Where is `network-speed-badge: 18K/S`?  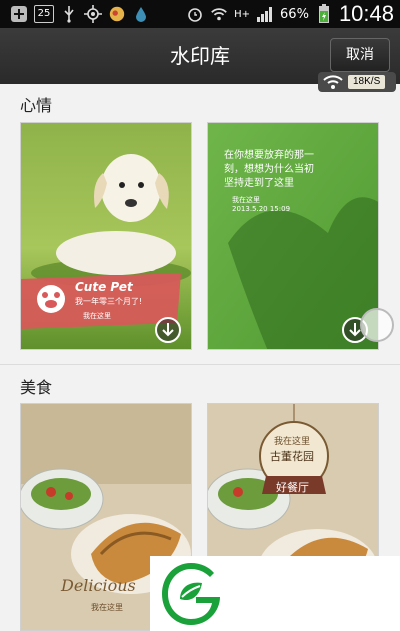 network-speed-badge: 18K/S is located at coordinates (357, 82).